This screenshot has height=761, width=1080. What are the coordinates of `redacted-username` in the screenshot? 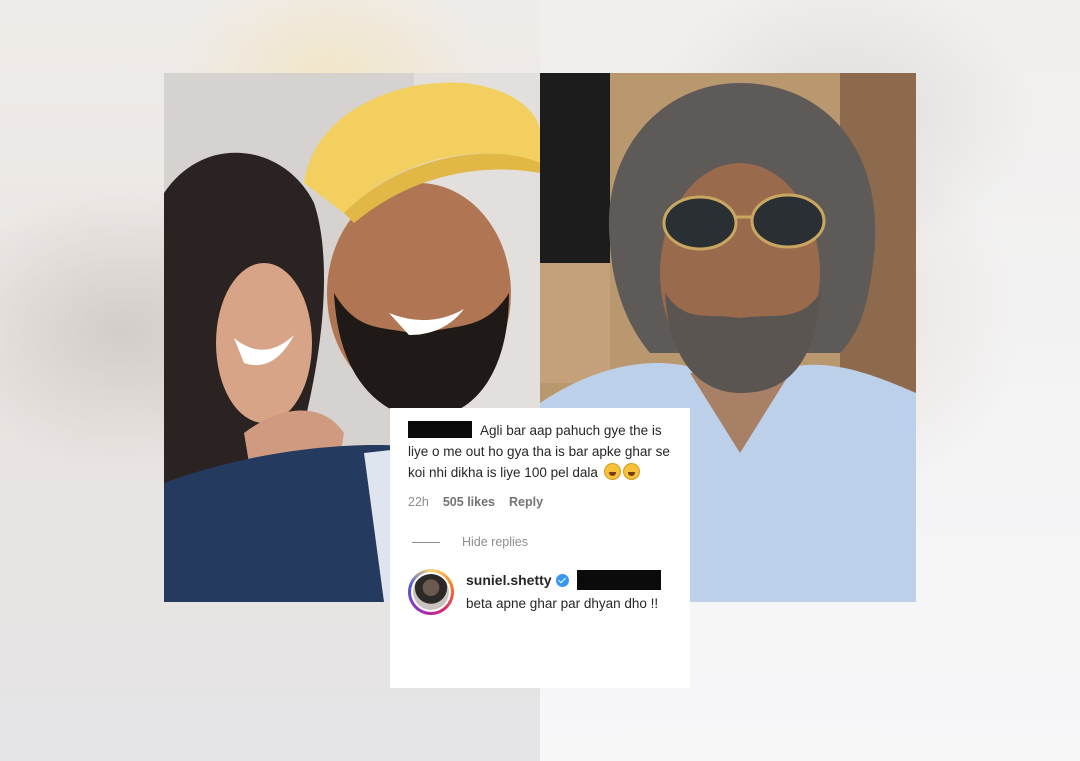 It's located at (440, 429).